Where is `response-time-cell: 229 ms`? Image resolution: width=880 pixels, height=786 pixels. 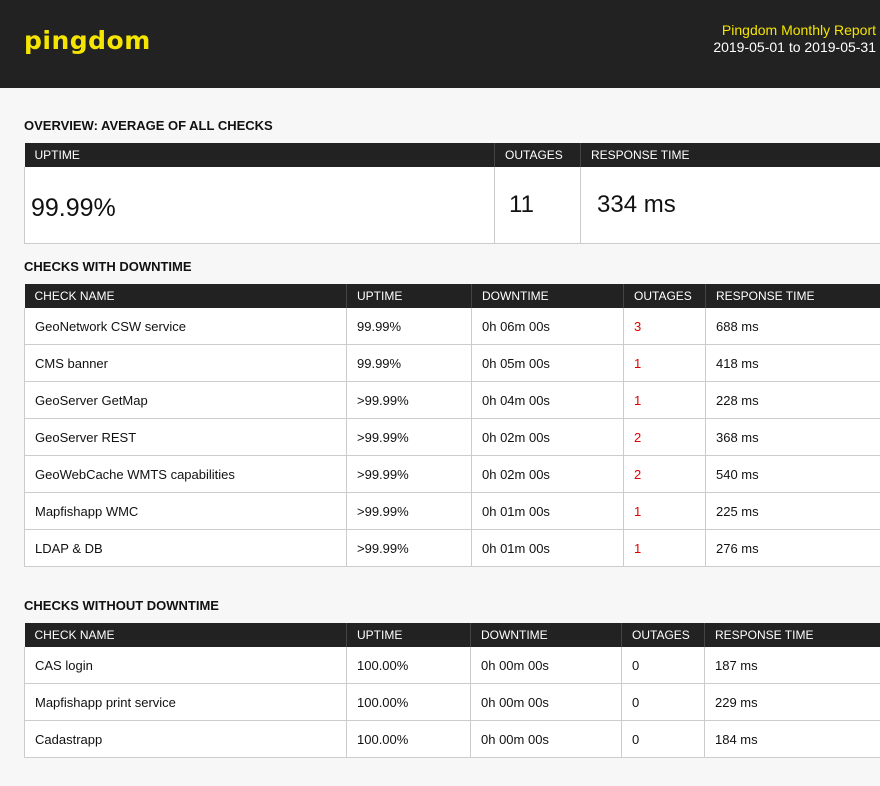
response-time-cell: 229 ms is located at coordinates (792, 702).